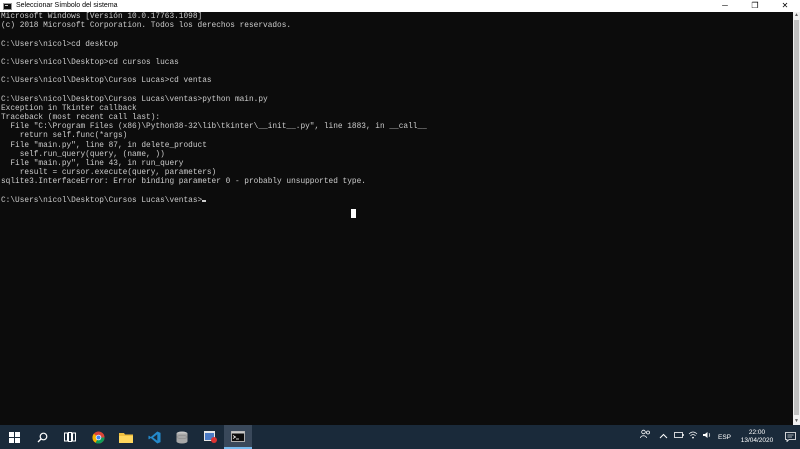 The image size is (800, 449). Describe the element at coordinates (757, 432) in the screenshot. I see `clock-time: 22:00` at that location.